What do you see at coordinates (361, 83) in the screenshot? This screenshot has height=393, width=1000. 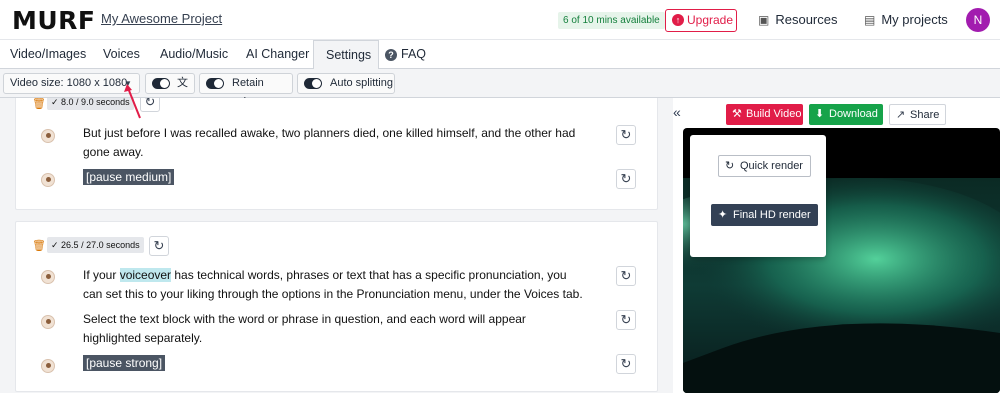 I see `auto-splitting-label: Auto splitting` at bounding box center [361, 83].